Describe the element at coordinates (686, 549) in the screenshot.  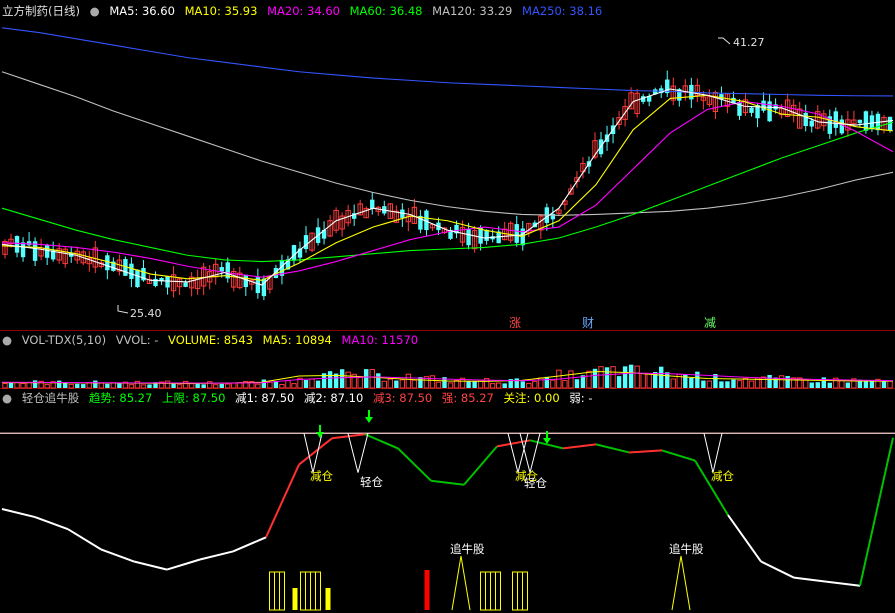
I see `spike-label-2: 追牛股` at that location.